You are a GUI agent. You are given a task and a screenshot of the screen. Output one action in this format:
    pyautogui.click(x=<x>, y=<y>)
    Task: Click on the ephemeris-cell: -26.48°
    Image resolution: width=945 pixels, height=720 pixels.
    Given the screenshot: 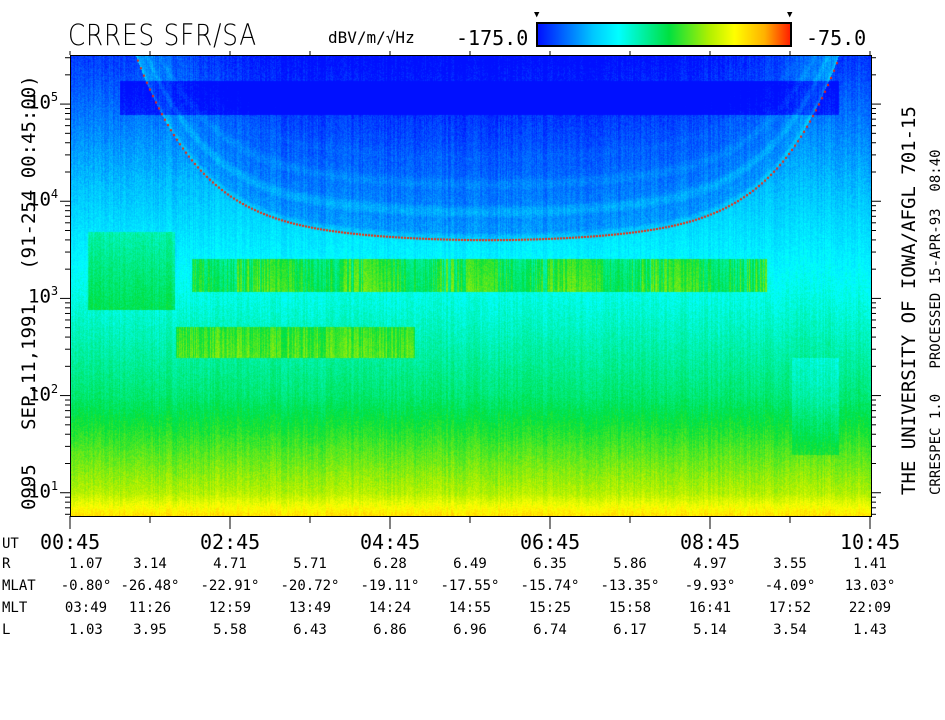 What is the action you would take?
    pyautogui.click(x=150, y=586)
    